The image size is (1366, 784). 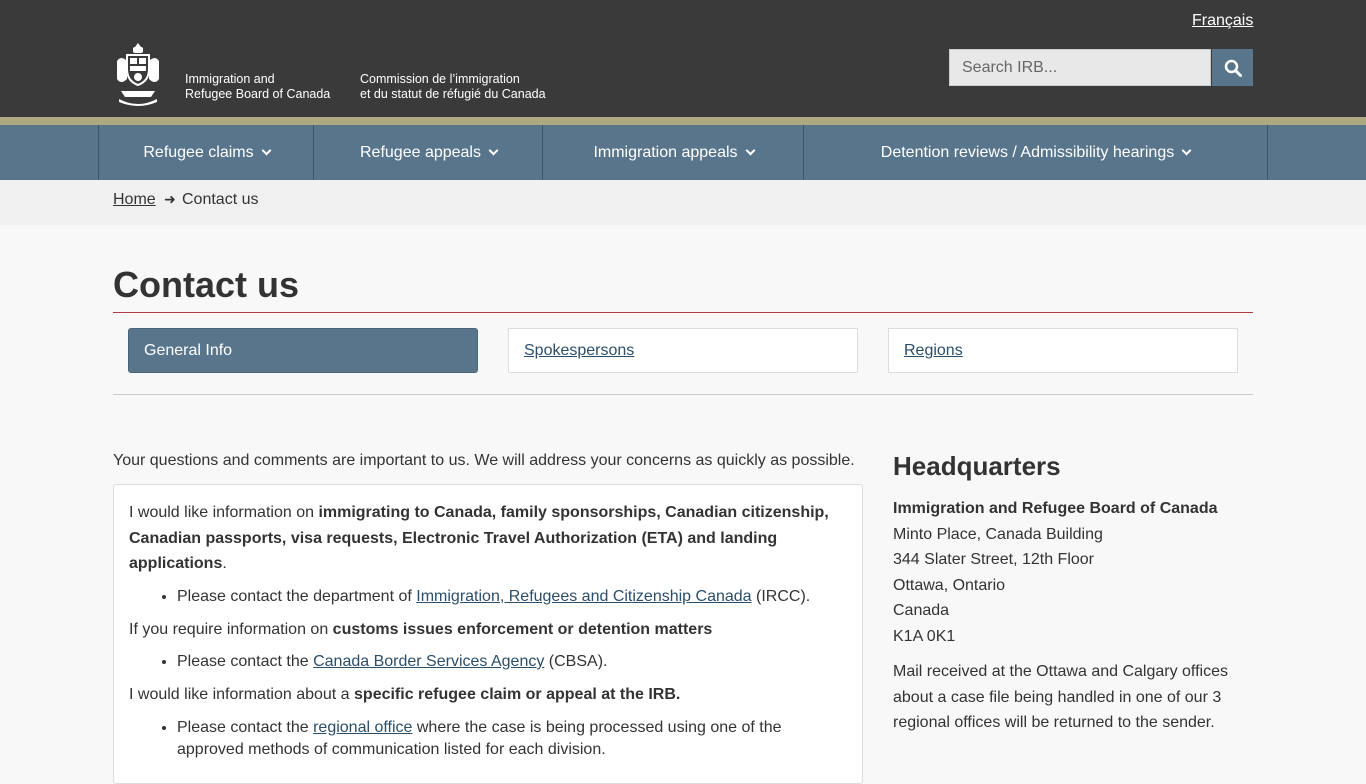 I want to click on accent-strip, so click(x=683, y=121).